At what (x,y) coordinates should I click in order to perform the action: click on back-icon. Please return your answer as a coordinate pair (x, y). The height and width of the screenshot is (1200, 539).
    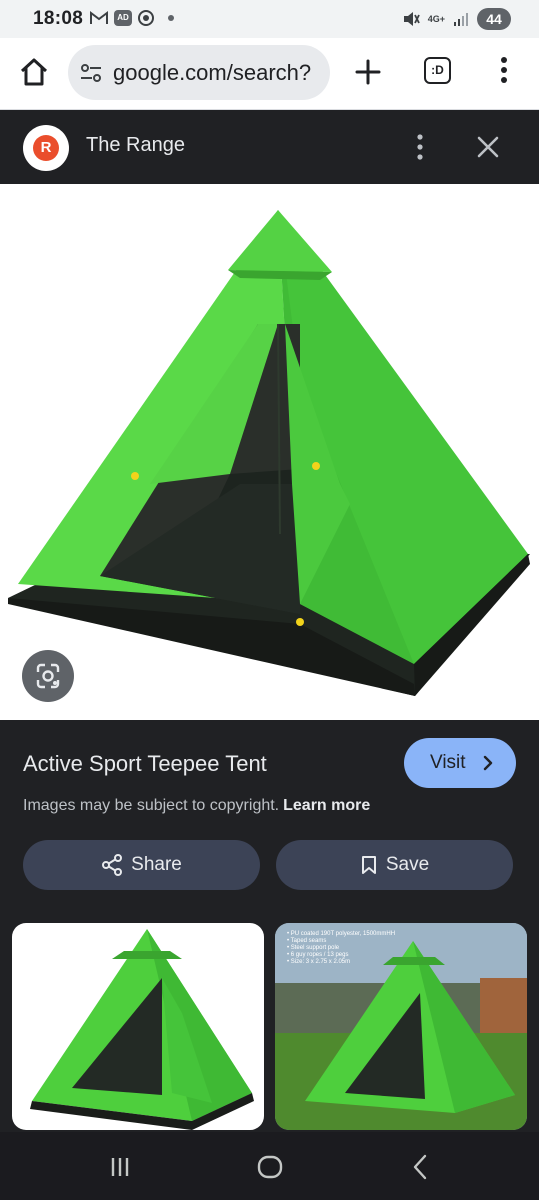
    Looking at the image, I should click on (421, 1167).